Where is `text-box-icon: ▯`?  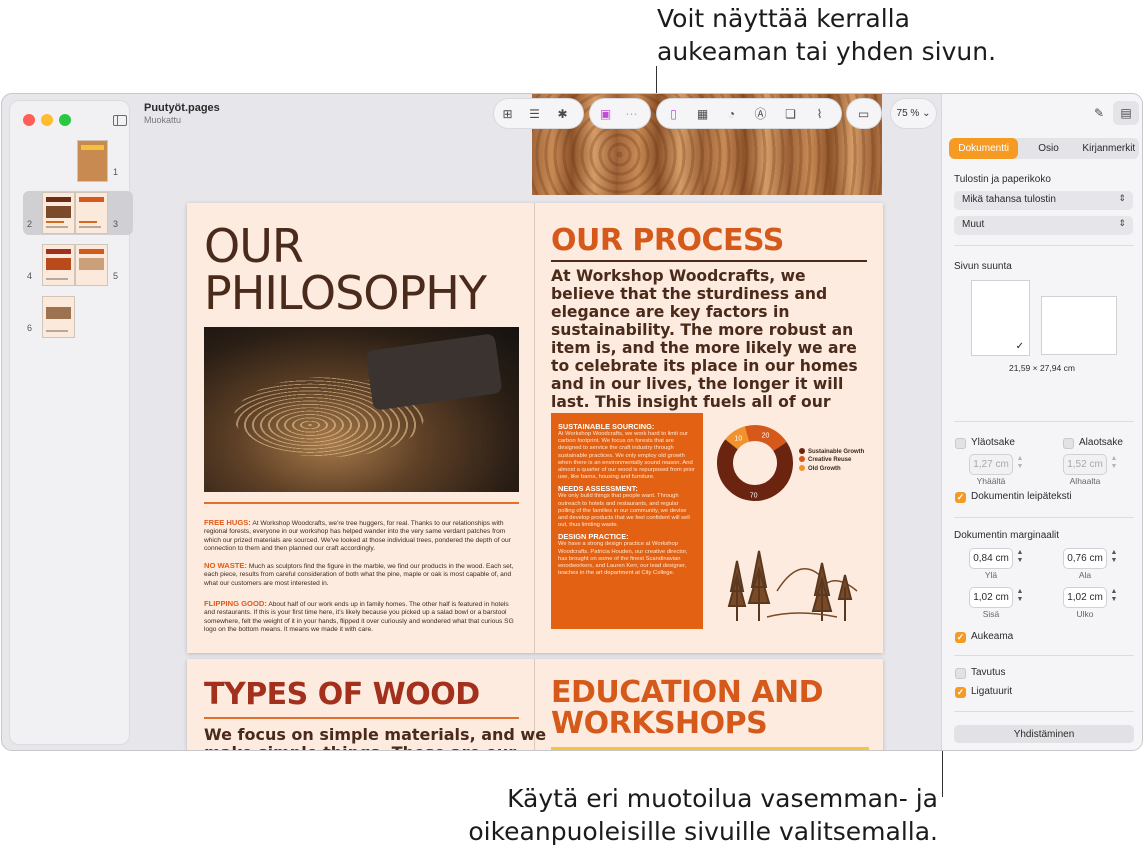 text-box-icon: ▯ is located at coordinates (673, 113).